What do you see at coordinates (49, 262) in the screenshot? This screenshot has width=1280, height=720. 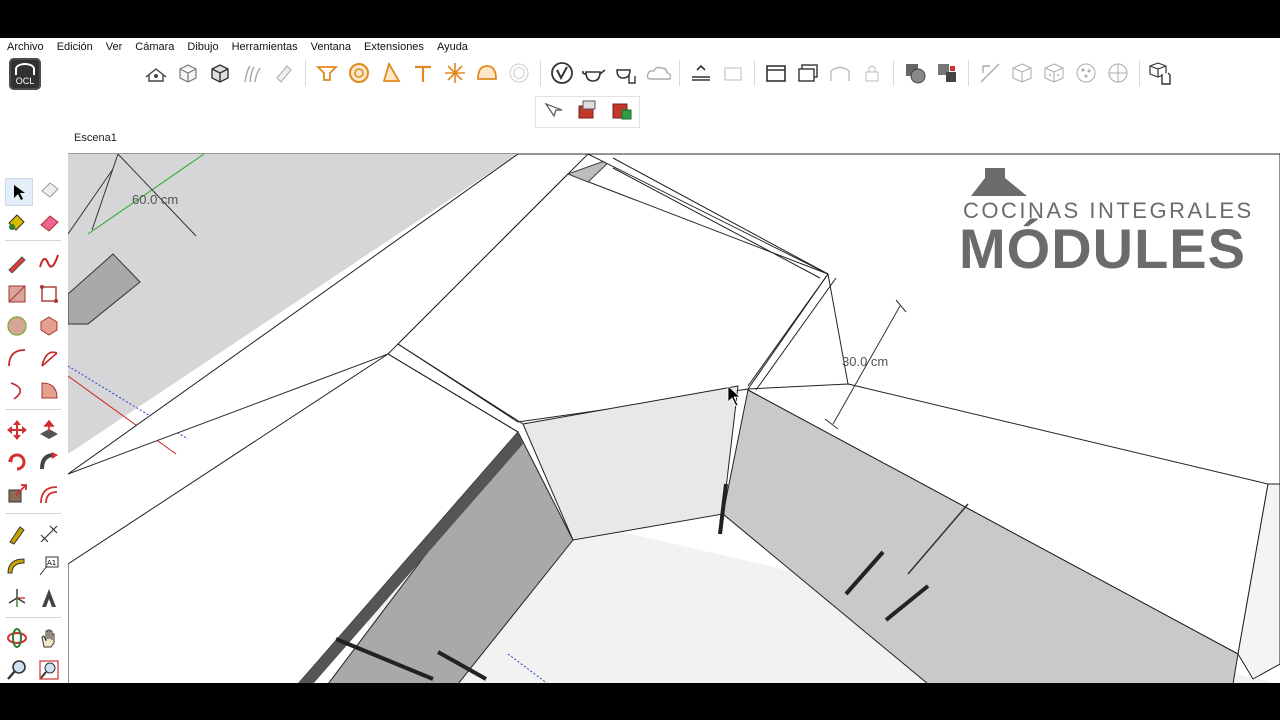 I see `freehand-icon` at bounding box center [49, 262].